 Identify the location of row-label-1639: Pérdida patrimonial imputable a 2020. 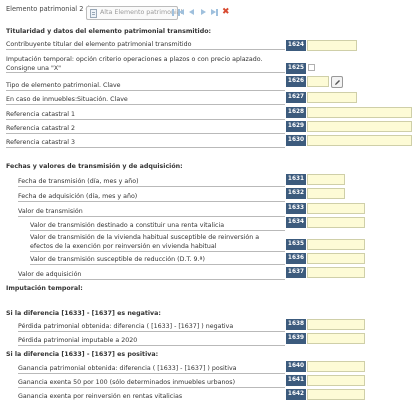
(78, 340).